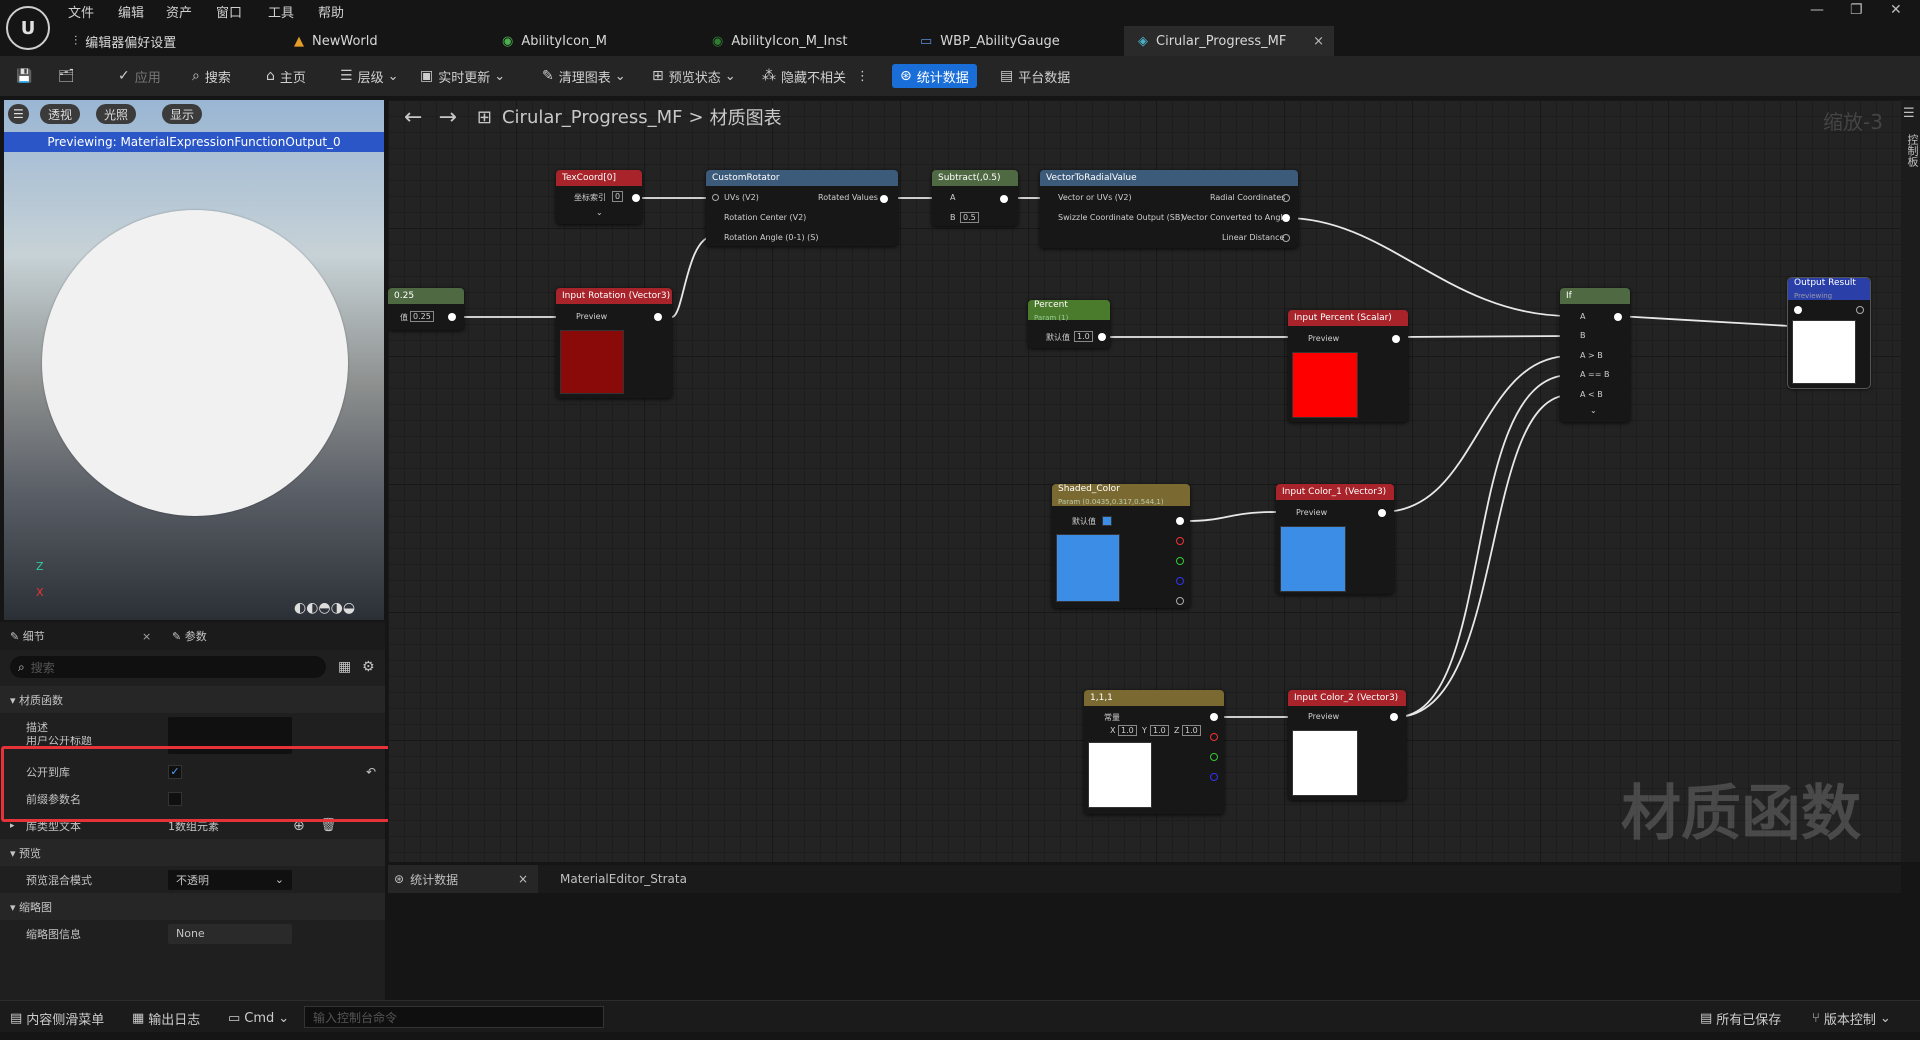  What do you see at coordinates (189, 636) in the screenshot?
I see `params-tab: ✎ 参数` at bounding box center [189, 636].